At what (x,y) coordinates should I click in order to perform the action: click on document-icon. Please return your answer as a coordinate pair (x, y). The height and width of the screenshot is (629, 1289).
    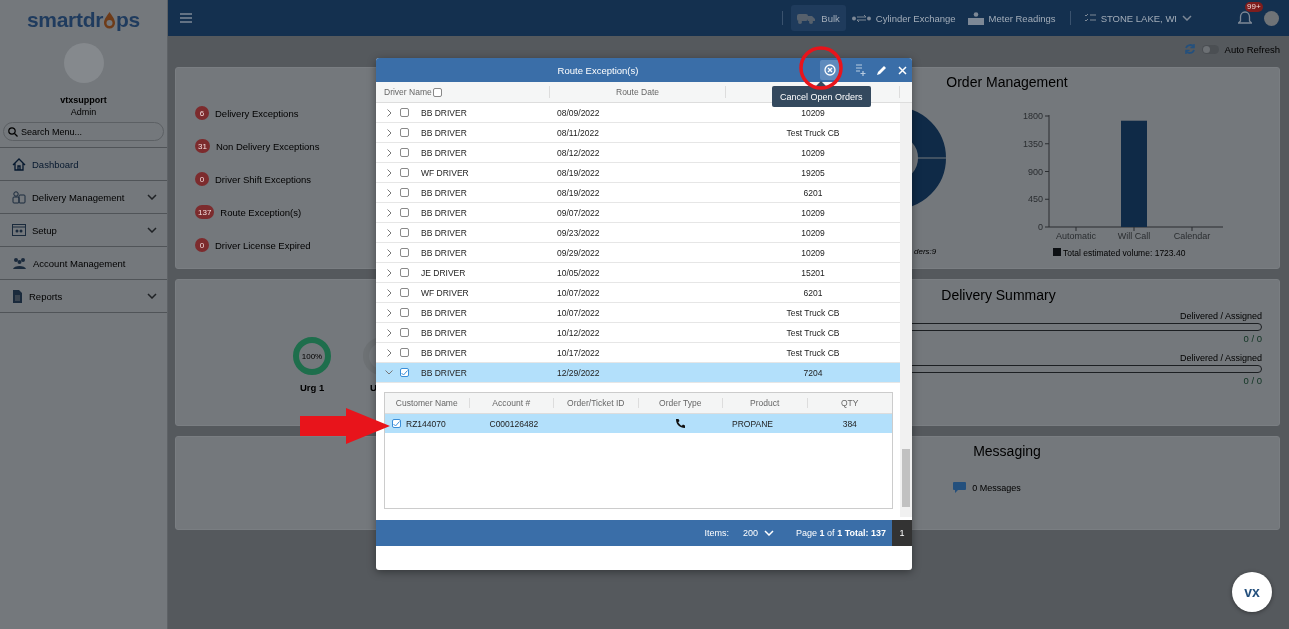
    Looking at the image, I should click on (17, 296).